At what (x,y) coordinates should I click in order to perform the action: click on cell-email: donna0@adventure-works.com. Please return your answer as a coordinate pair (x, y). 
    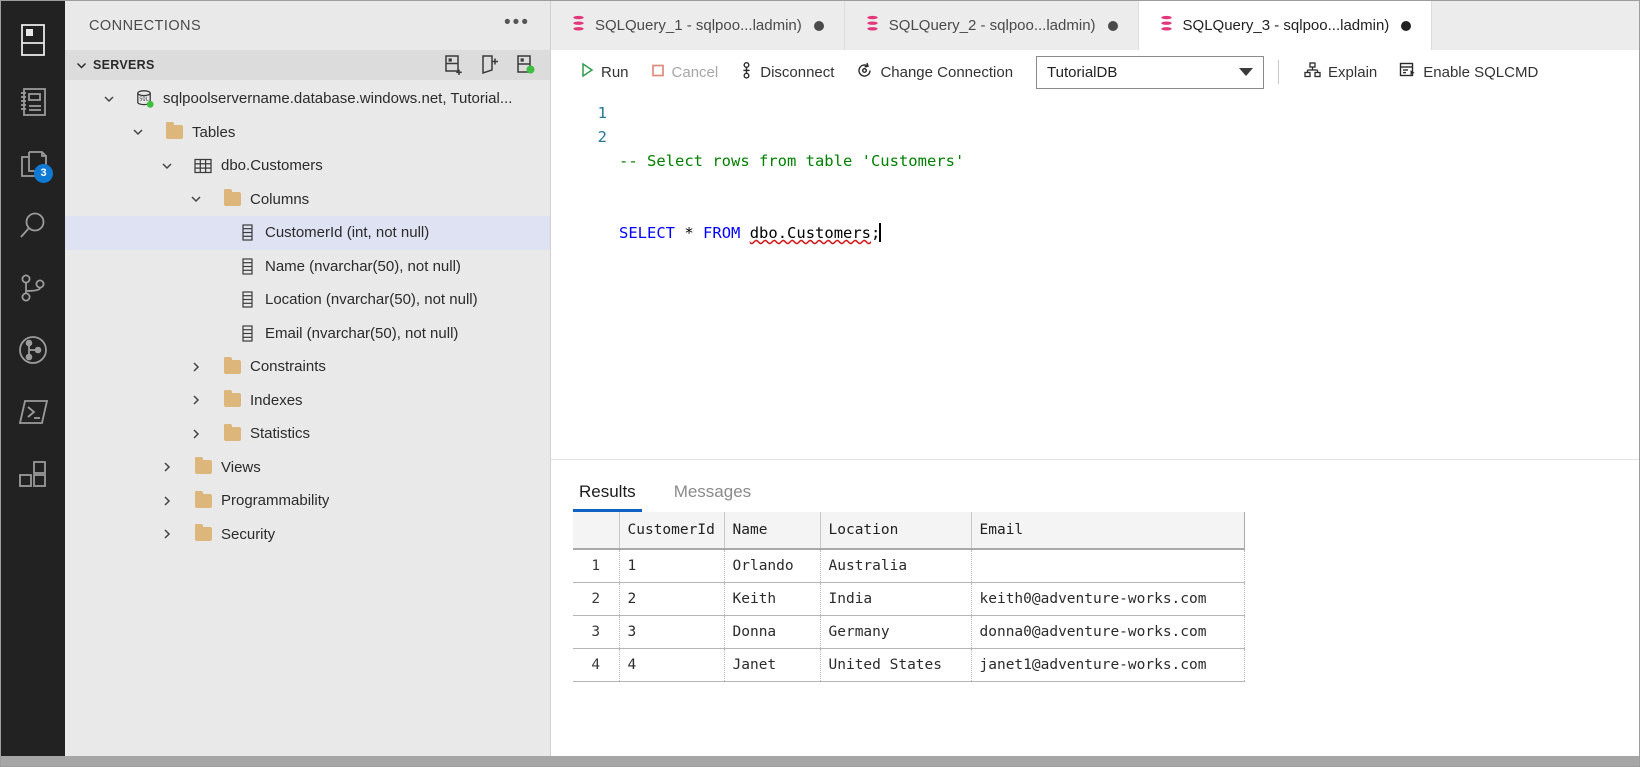
    Looking at the image, I should click on (1108, 632).